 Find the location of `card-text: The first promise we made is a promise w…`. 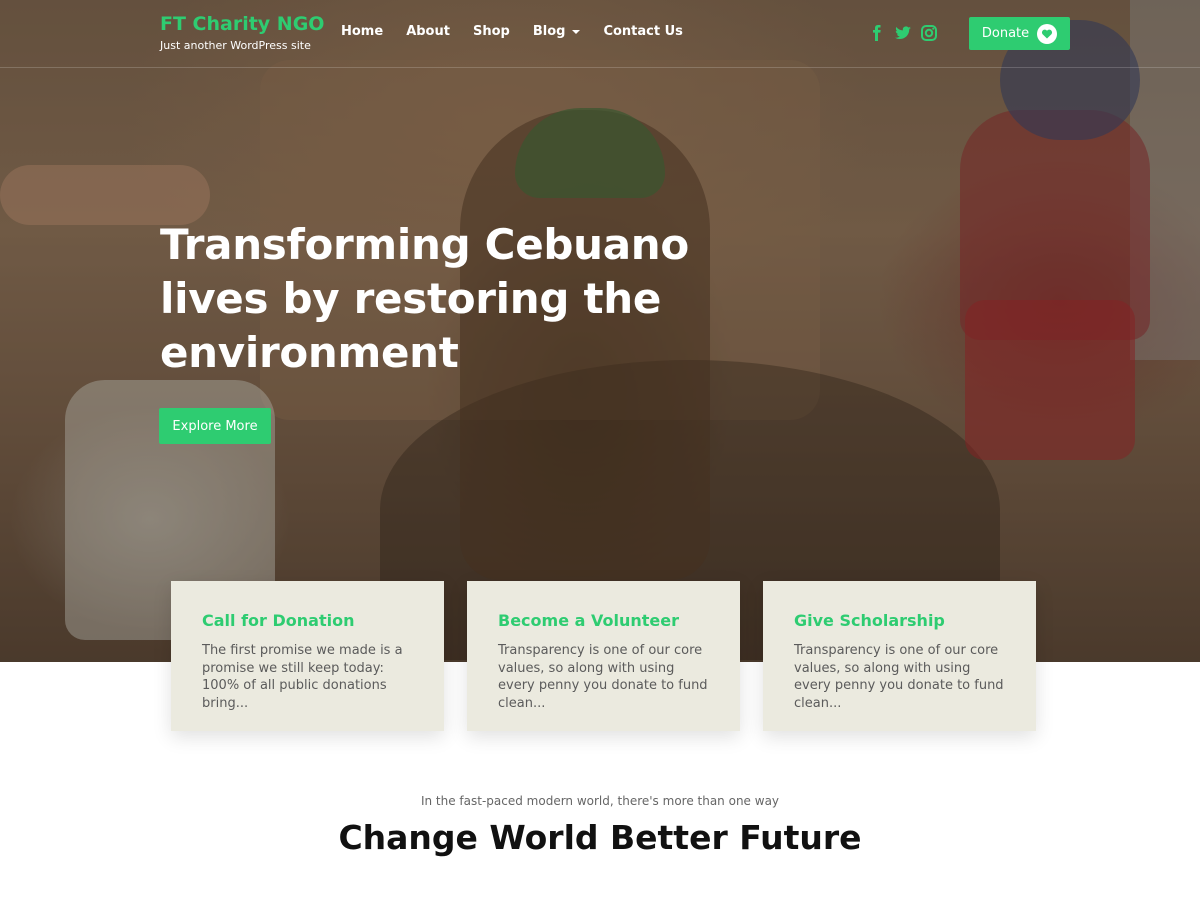

card-text: The first promise we made is a promise w… is located at coordinates (302, 677).